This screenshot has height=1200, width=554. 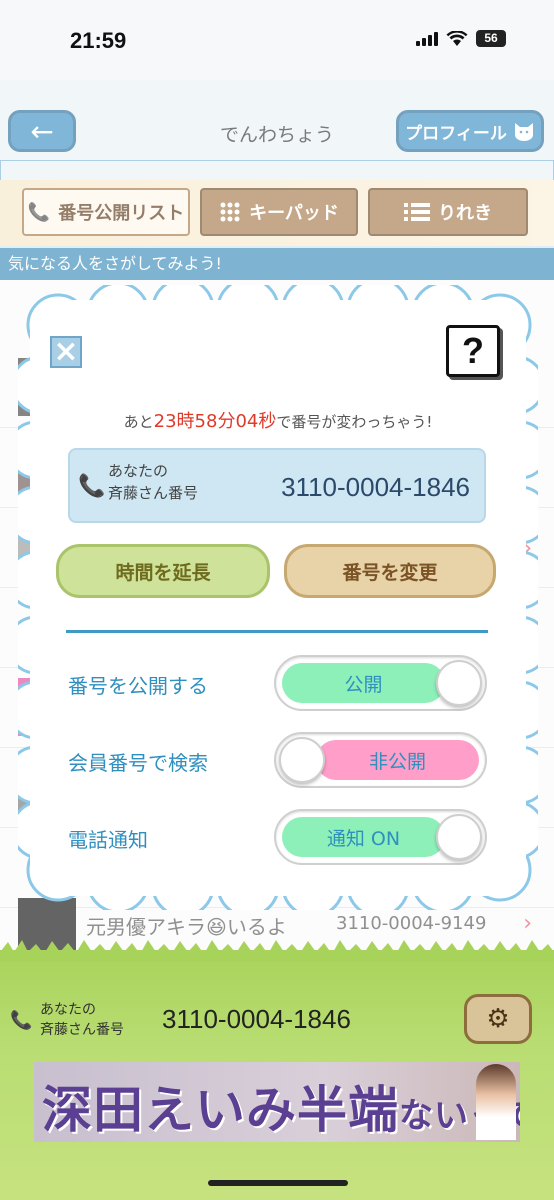 I want to click on ad-text: 深田えいみ半端ないって, so click(x=281, y=1106).